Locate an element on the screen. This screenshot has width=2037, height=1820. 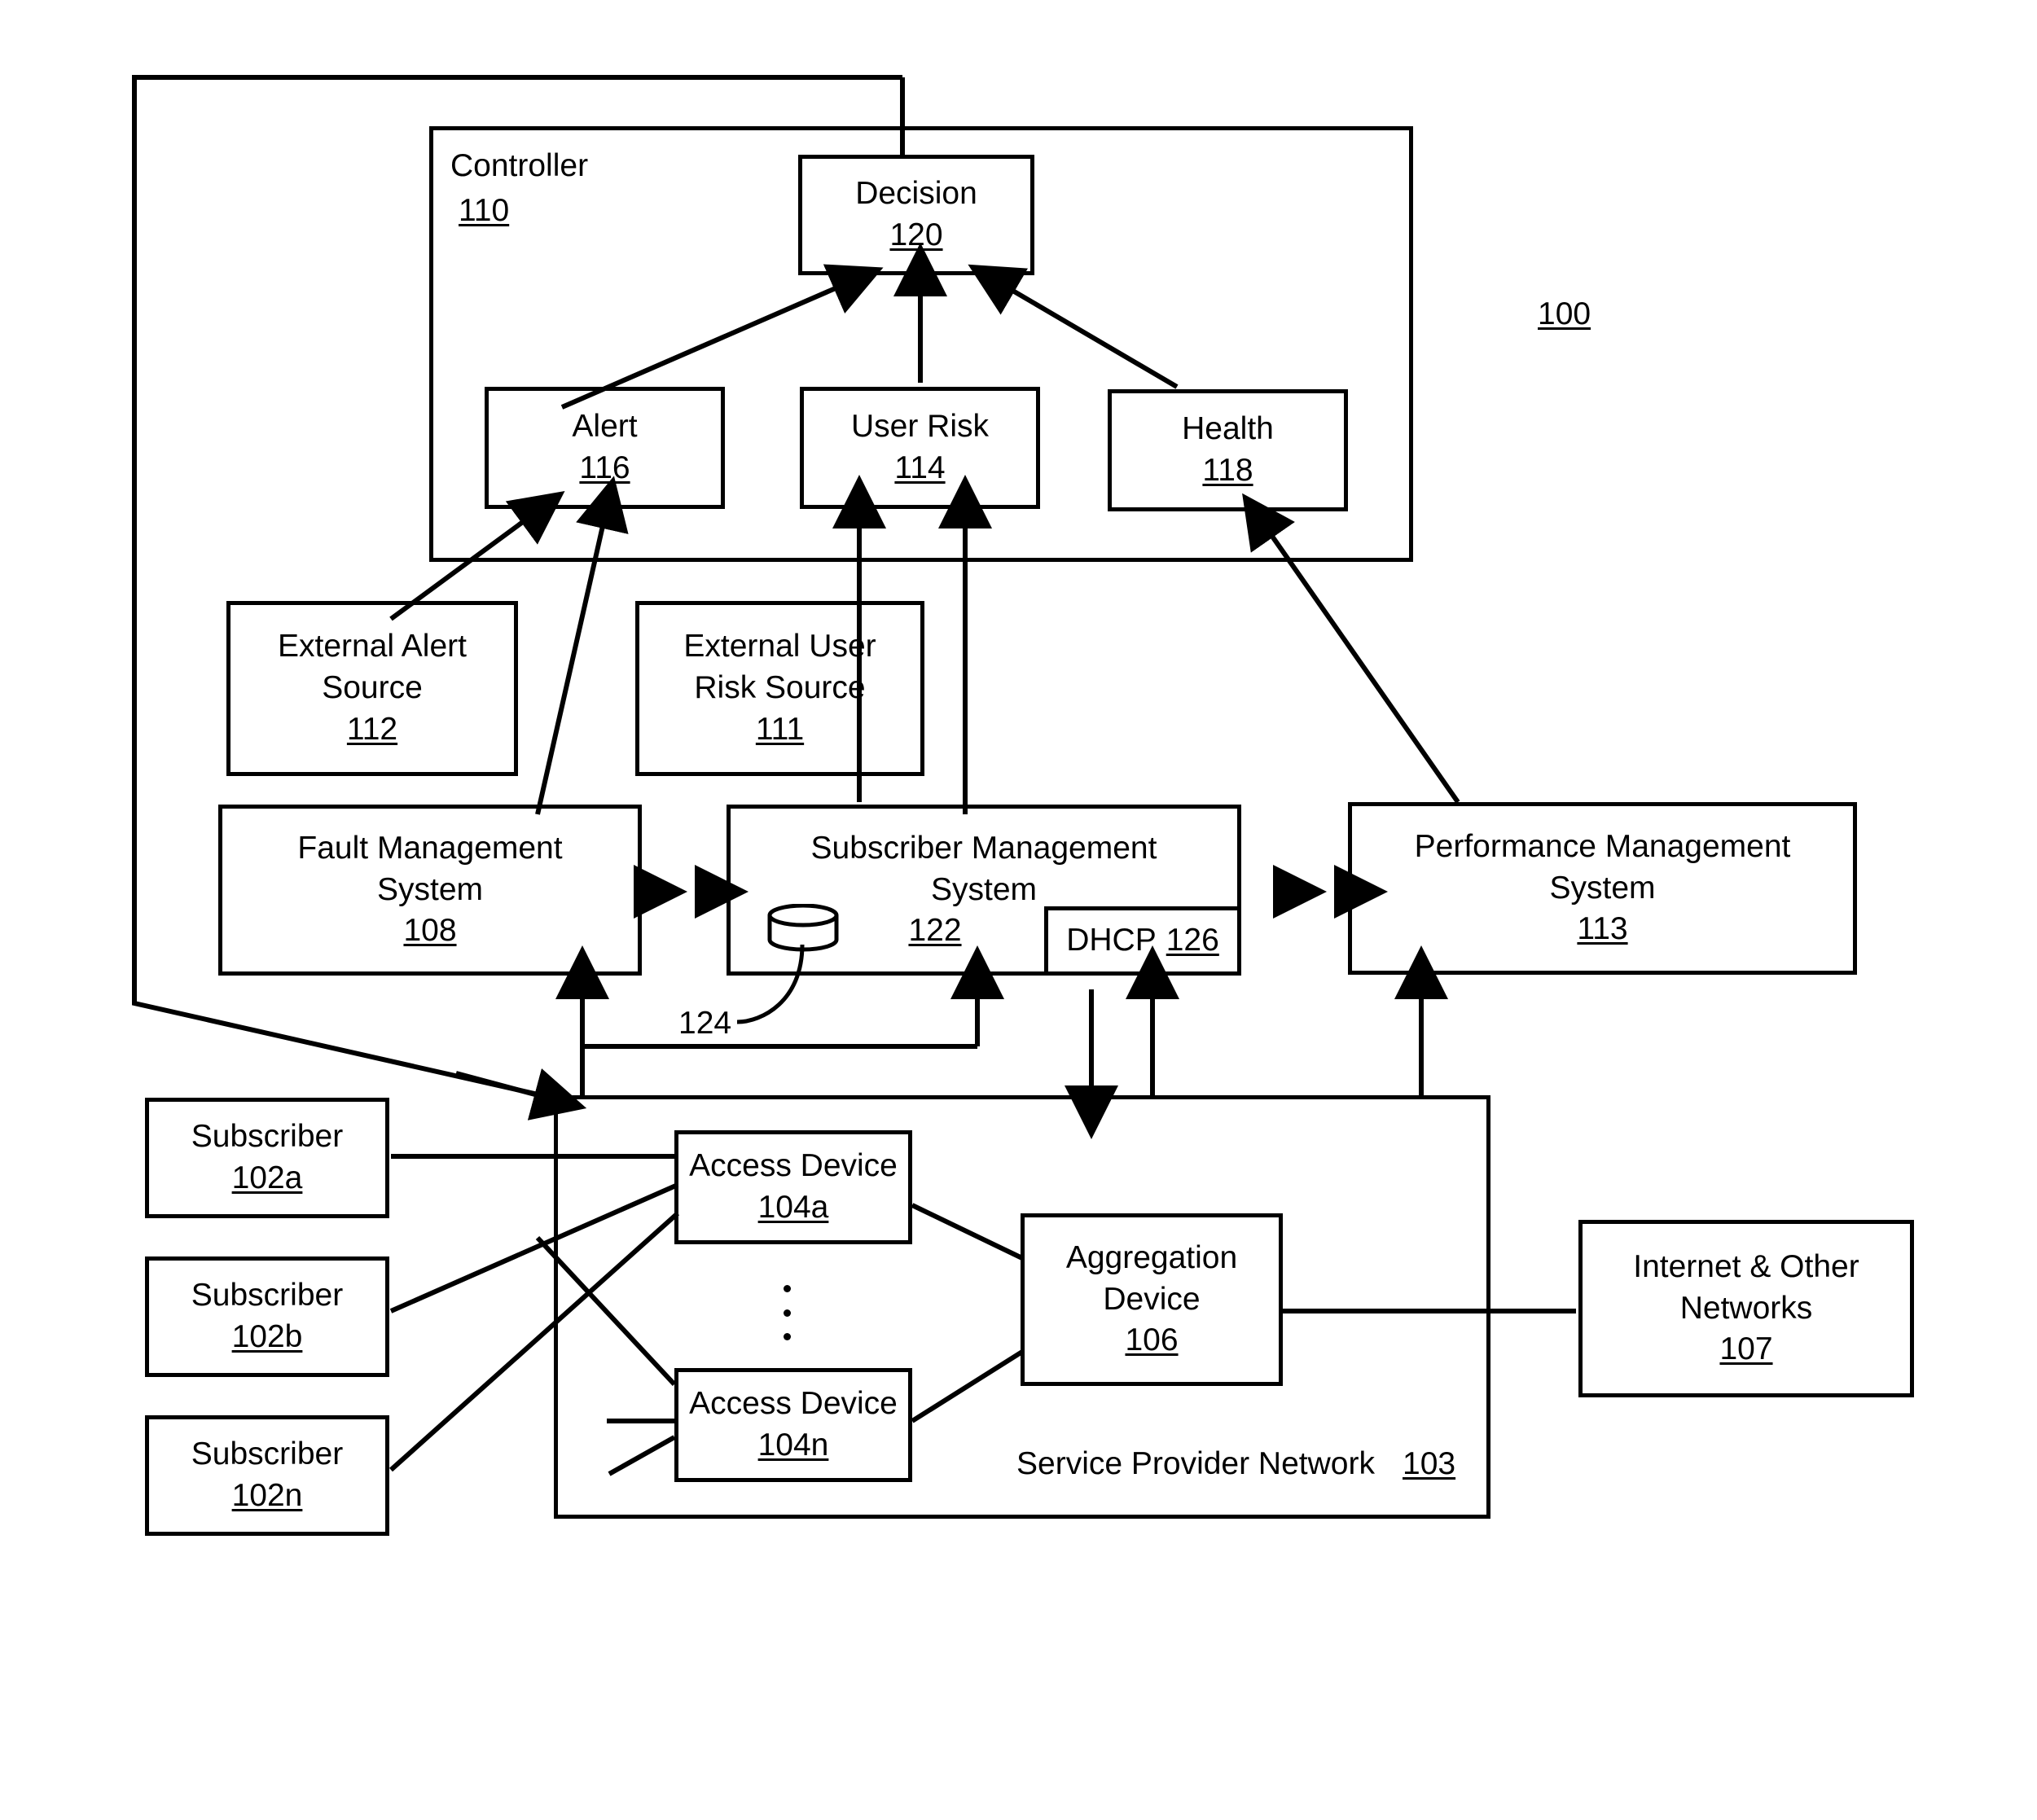
external-user-risk-source-ref: 111 is located at coordinates (780, 729).